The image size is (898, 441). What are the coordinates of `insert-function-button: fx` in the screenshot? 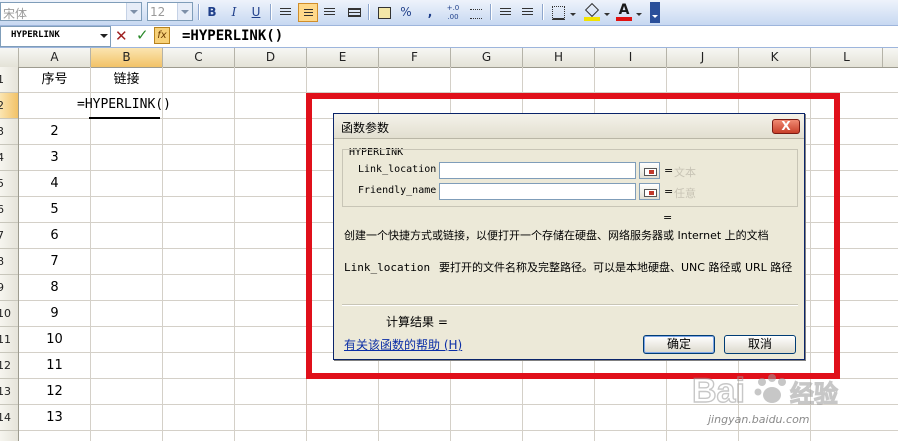 It's located at (162, 35).